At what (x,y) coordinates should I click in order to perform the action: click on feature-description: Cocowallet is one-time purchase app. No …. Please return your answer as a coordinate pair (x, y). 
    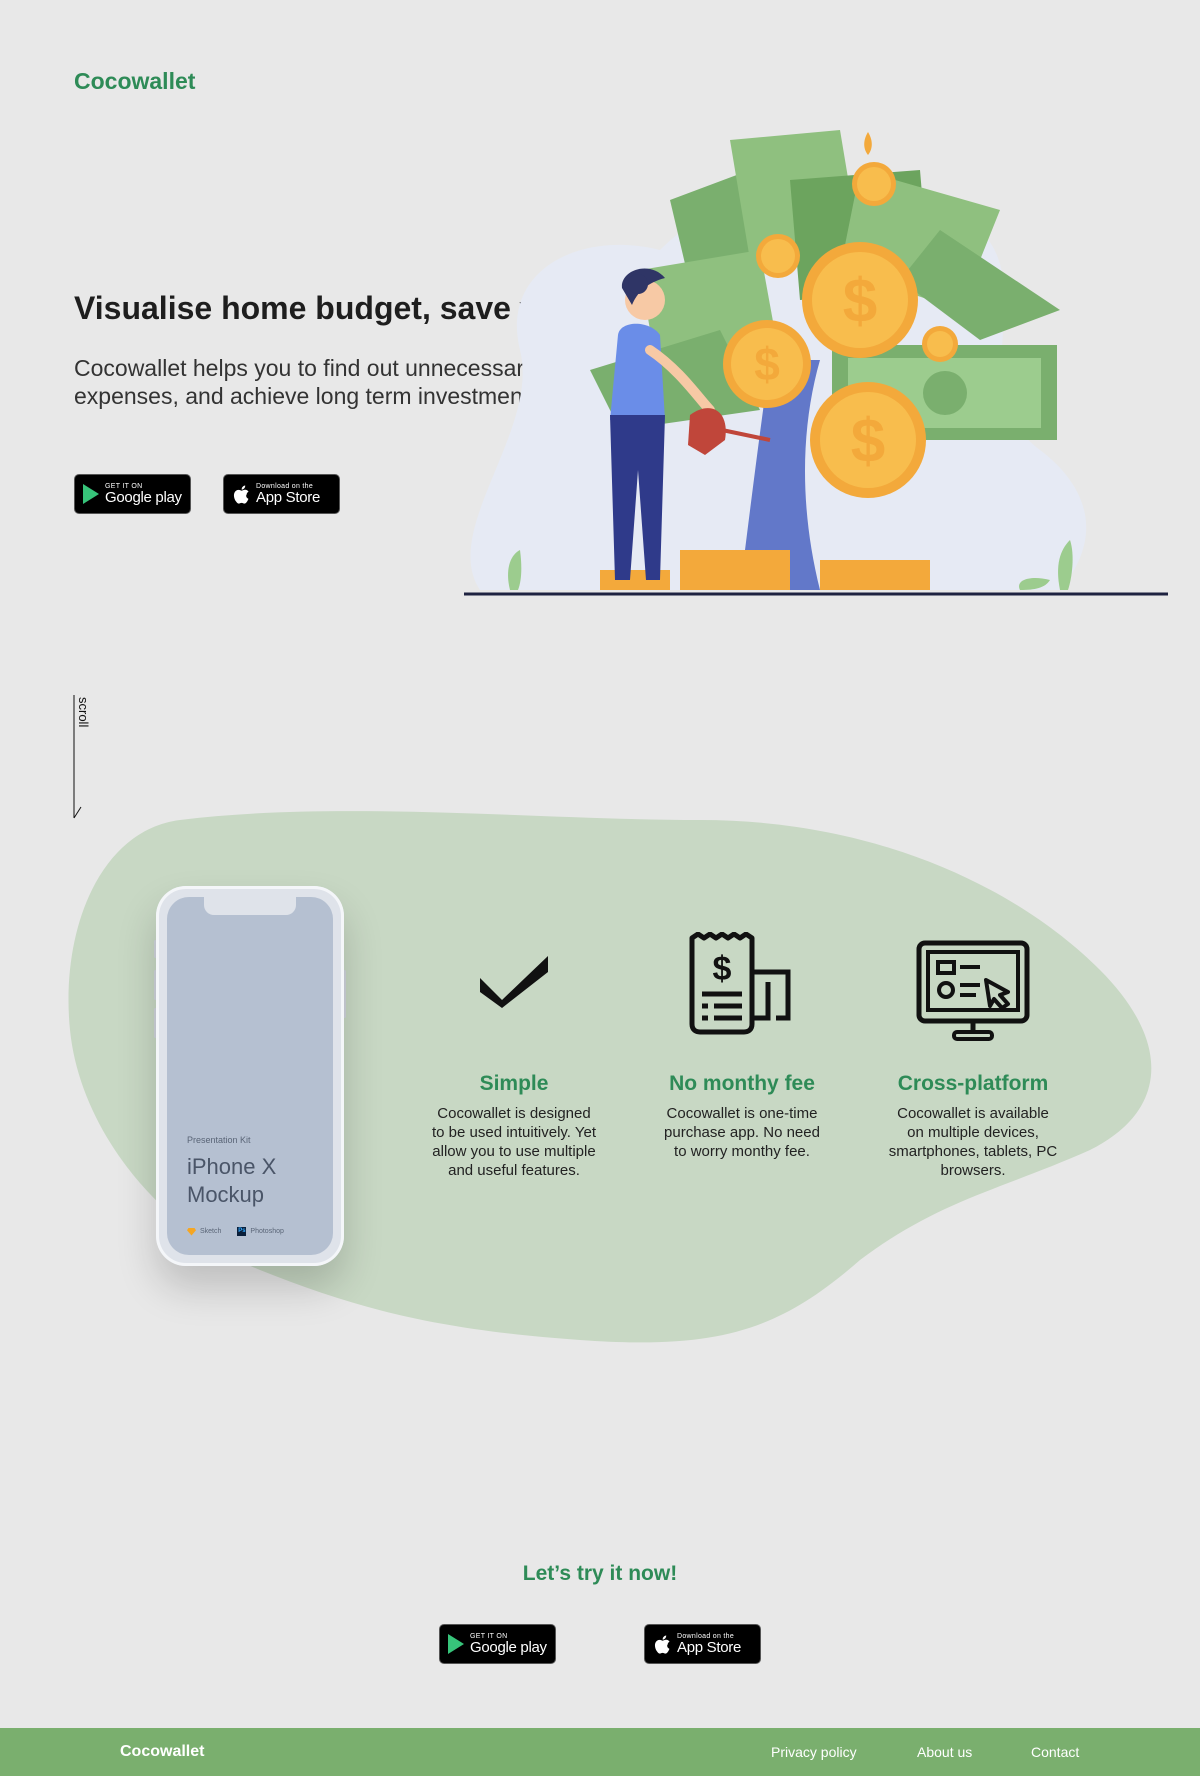
    Looking at the image, I should click on (742, 1132).